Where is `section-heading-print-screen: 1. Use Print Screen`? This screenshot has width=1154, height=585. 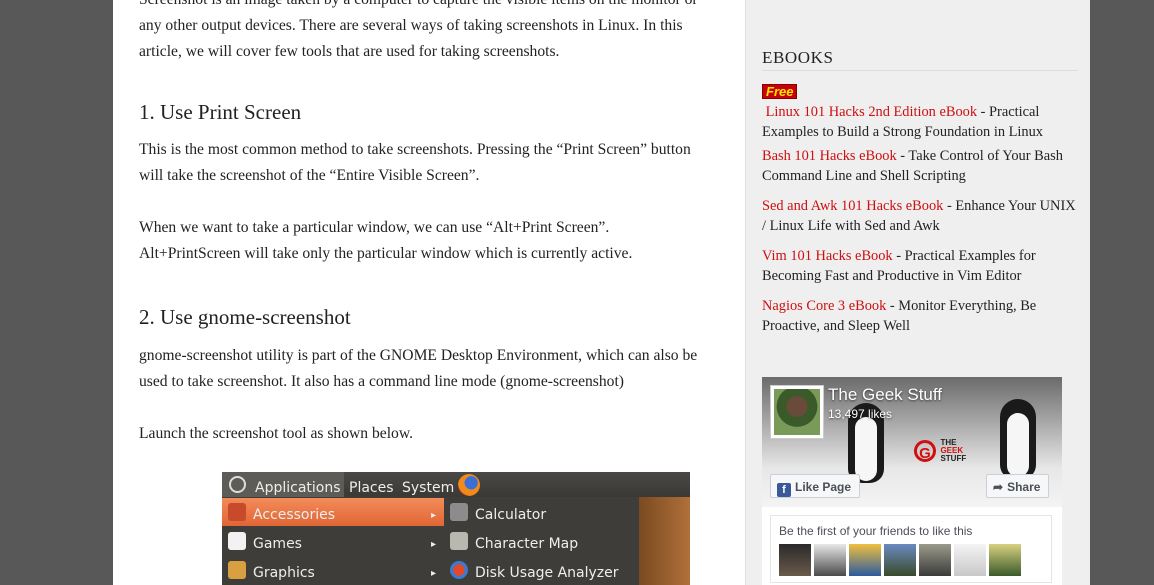
section-heading-print-screen: 1. Use Print Screen is located at coordinates (220, 112).